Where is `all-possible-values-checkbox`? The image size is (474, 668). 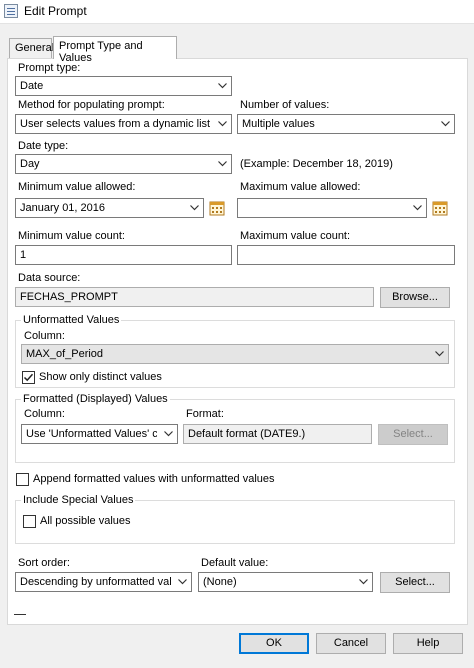 all-possible-values-checkbox is located at coordinates (29, 521).